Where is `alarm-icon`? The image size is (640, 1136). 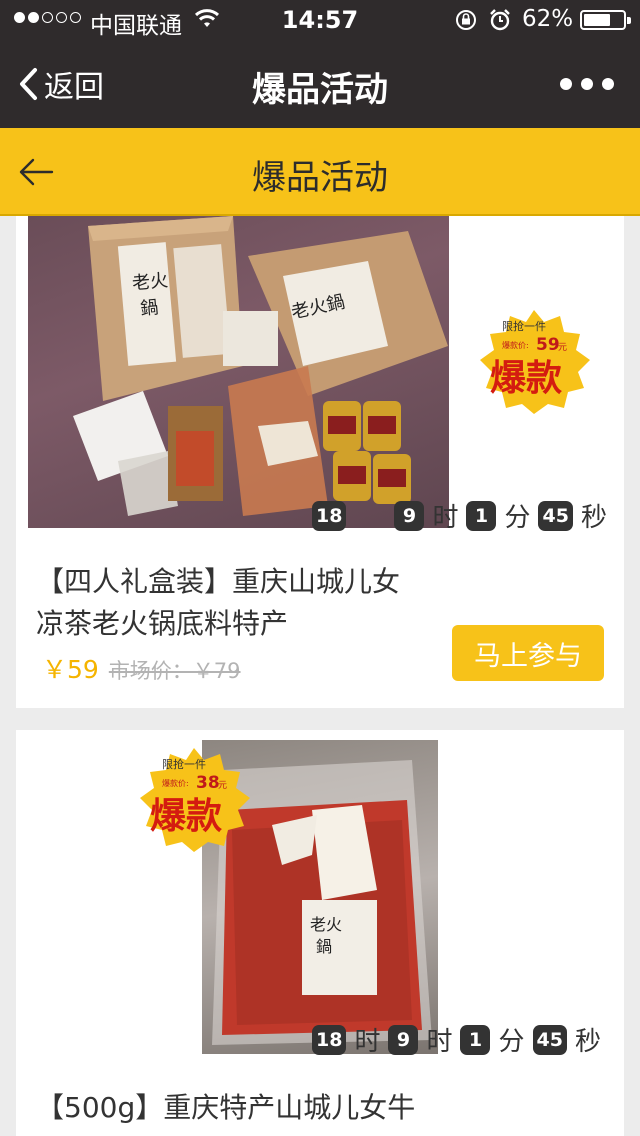 alarm-icon is located at coordinates (500, 20).